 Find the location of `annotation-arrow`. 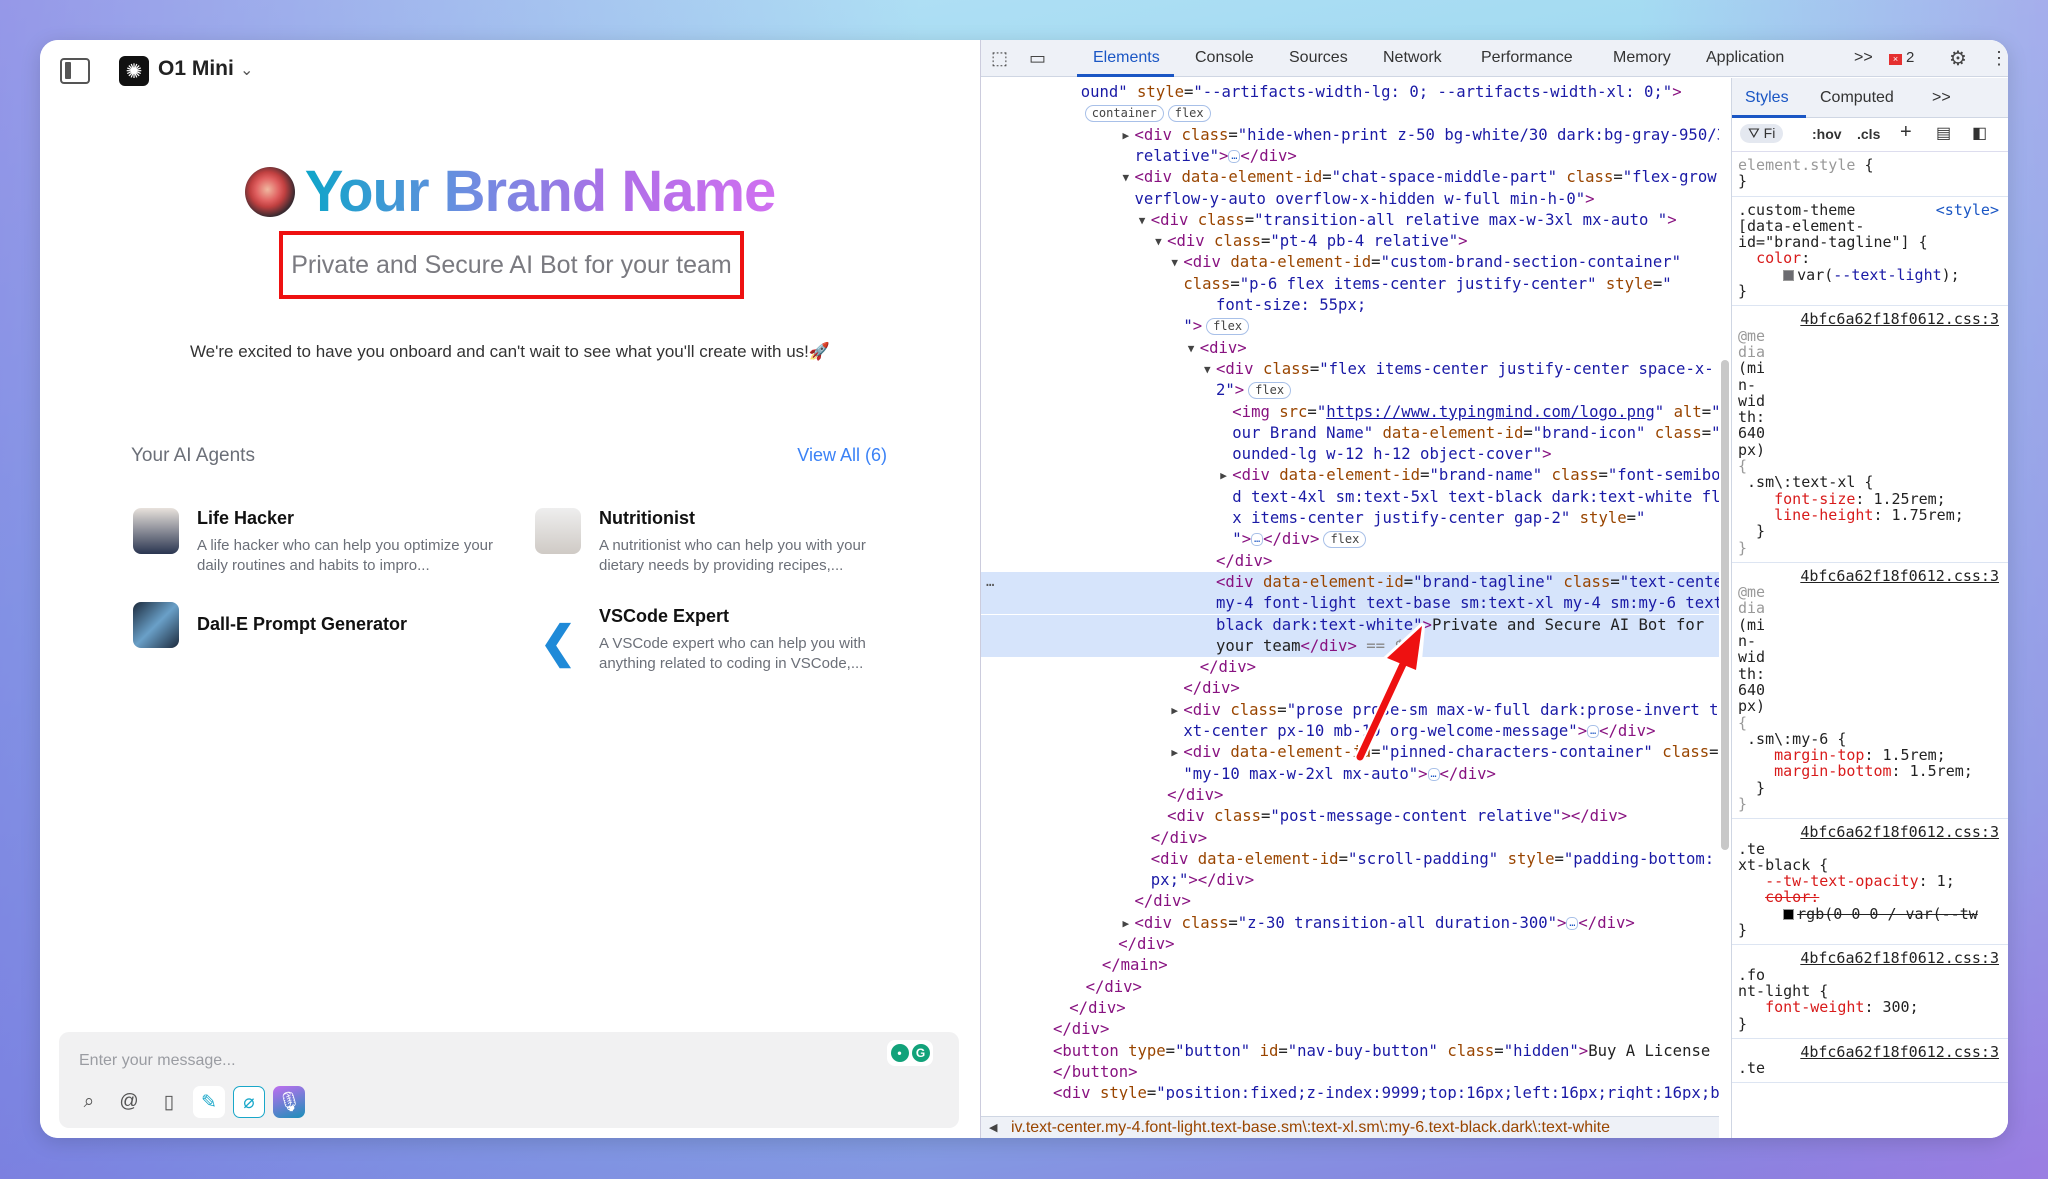

annotation-arrow is located at coordinates (1389, 693).